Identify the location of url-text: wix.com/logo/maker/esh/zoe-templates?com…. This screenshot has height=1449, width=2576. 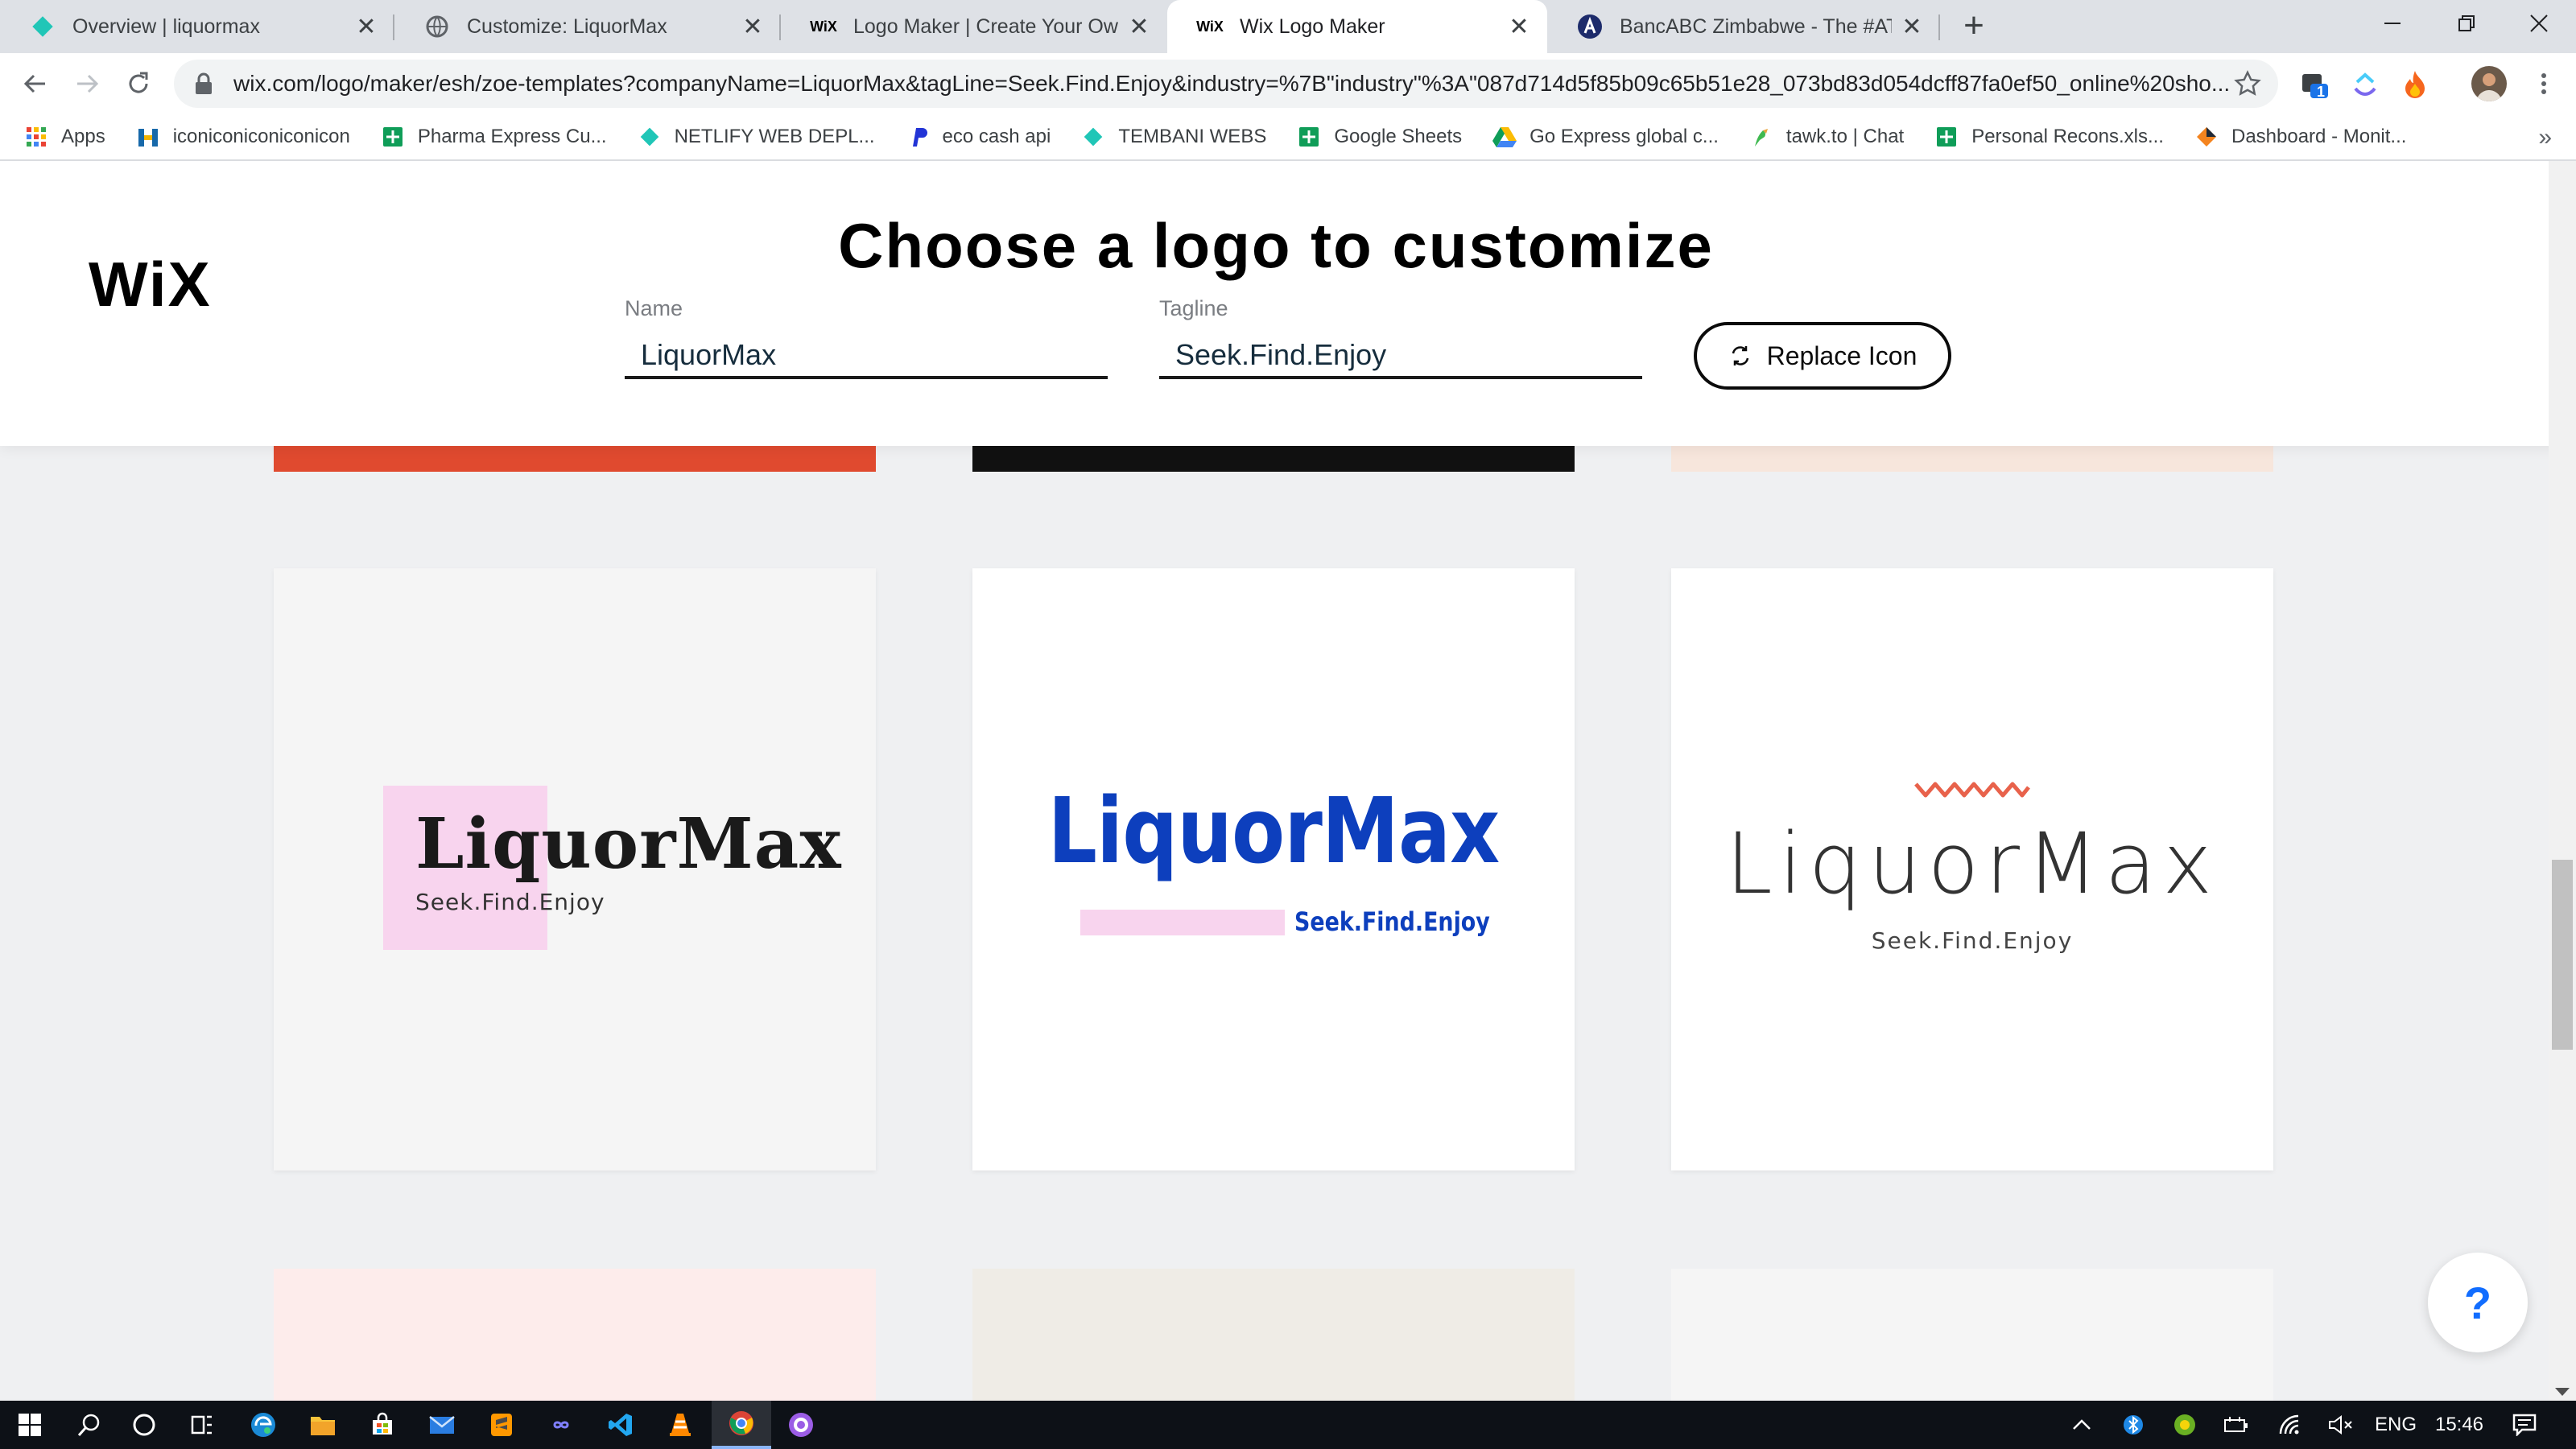
(1233, 84).